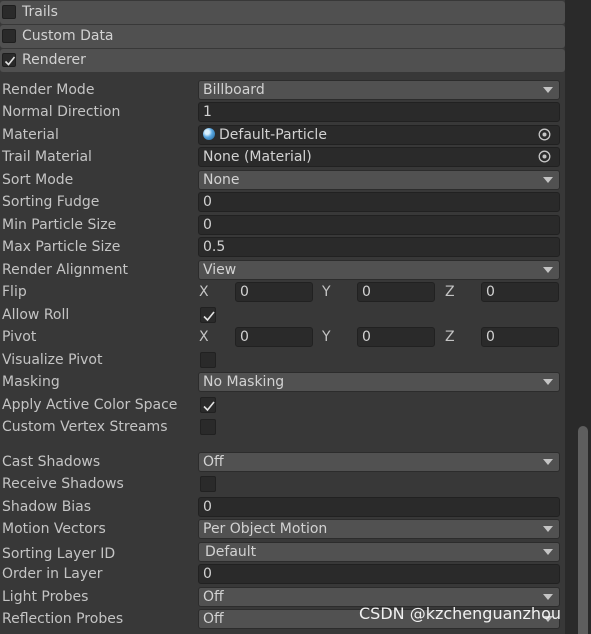 The width and height of the screenshot is (591, 634). I want to click on pivot-x-label: X, so click(204, 337).